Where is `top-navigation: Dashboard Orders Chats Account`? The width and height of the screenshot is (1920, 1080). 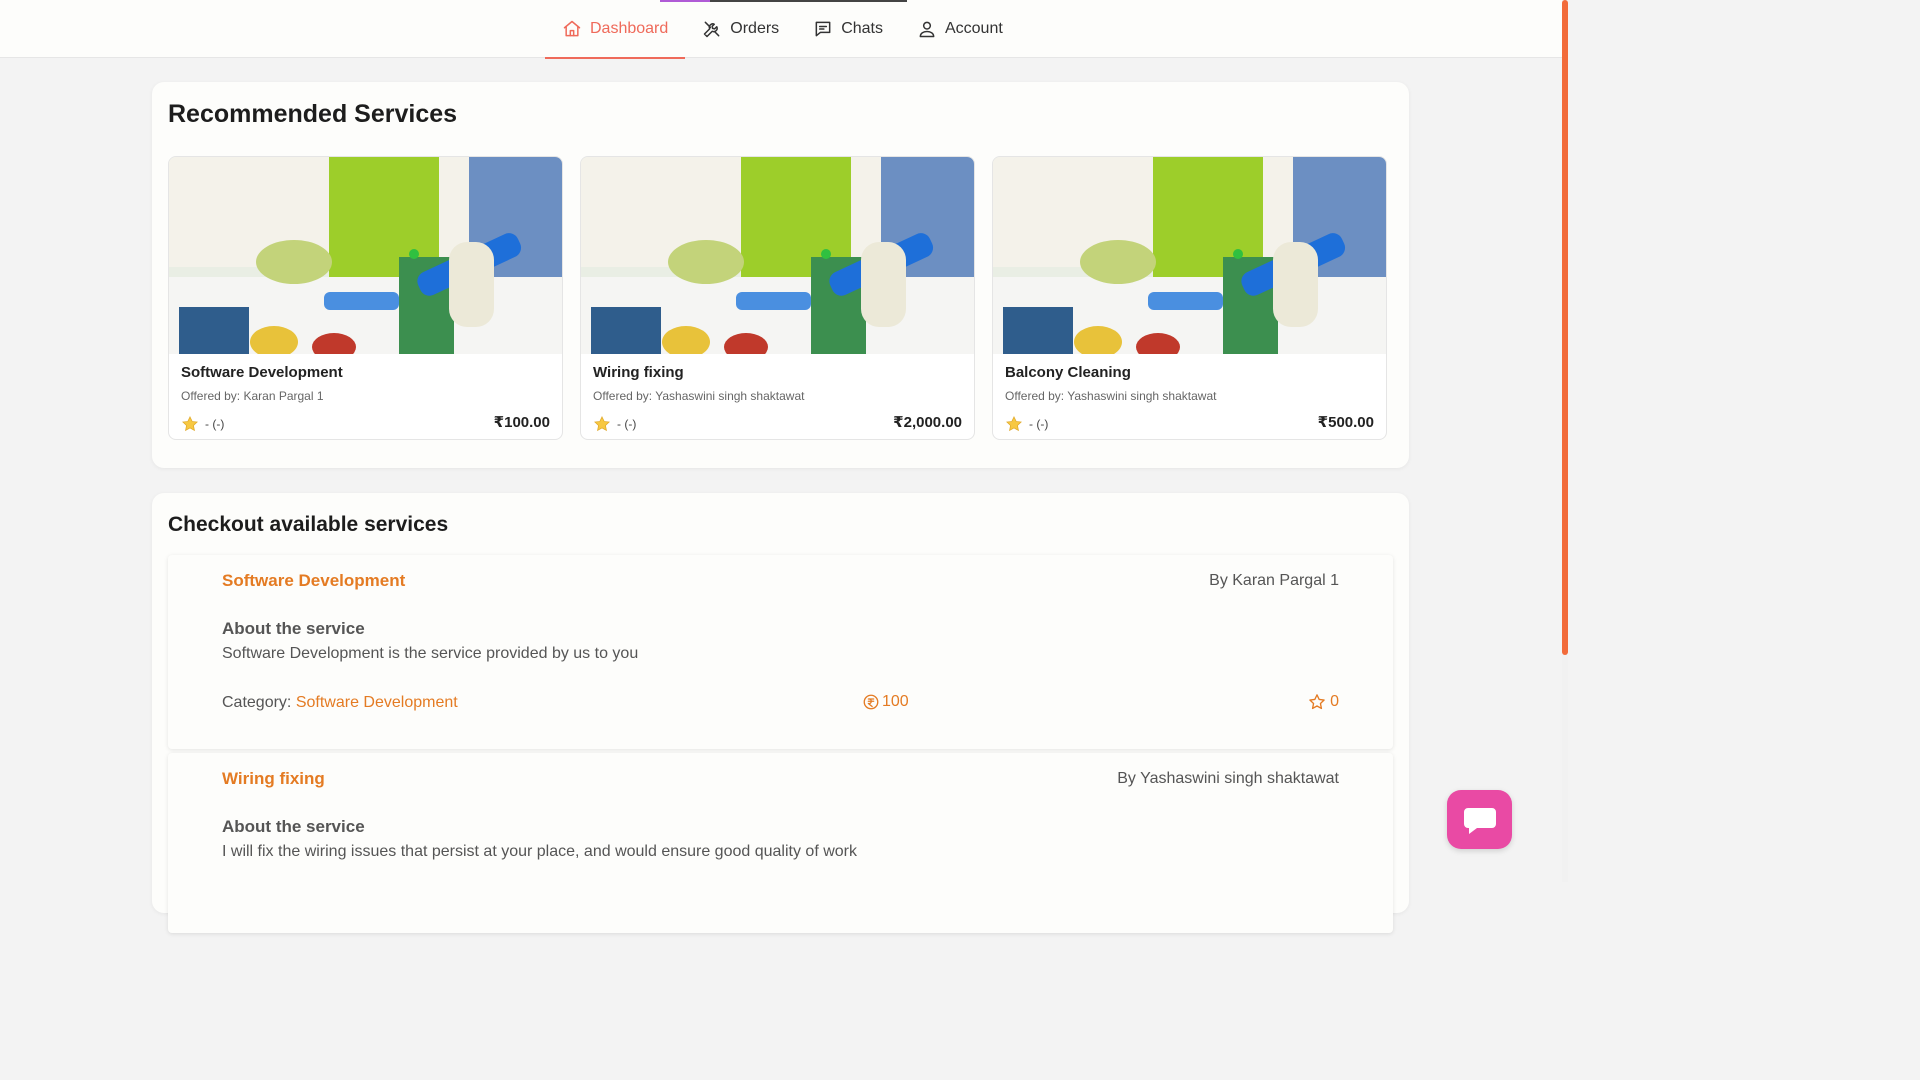 top-navigation: Dashboard Orders Chats Account is located at coordinates (781, 29).